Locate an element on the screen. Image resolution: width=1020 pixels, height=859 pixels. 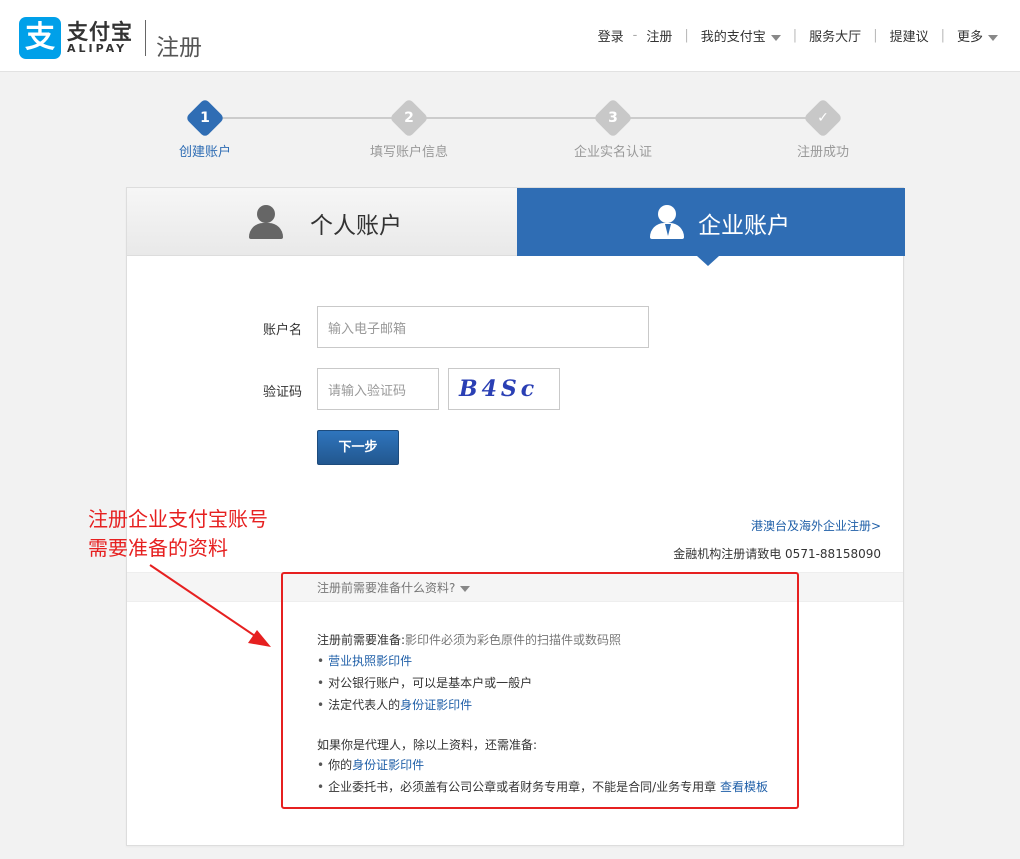
captcha-image: B4Sc is located at coordinates (504, 389).